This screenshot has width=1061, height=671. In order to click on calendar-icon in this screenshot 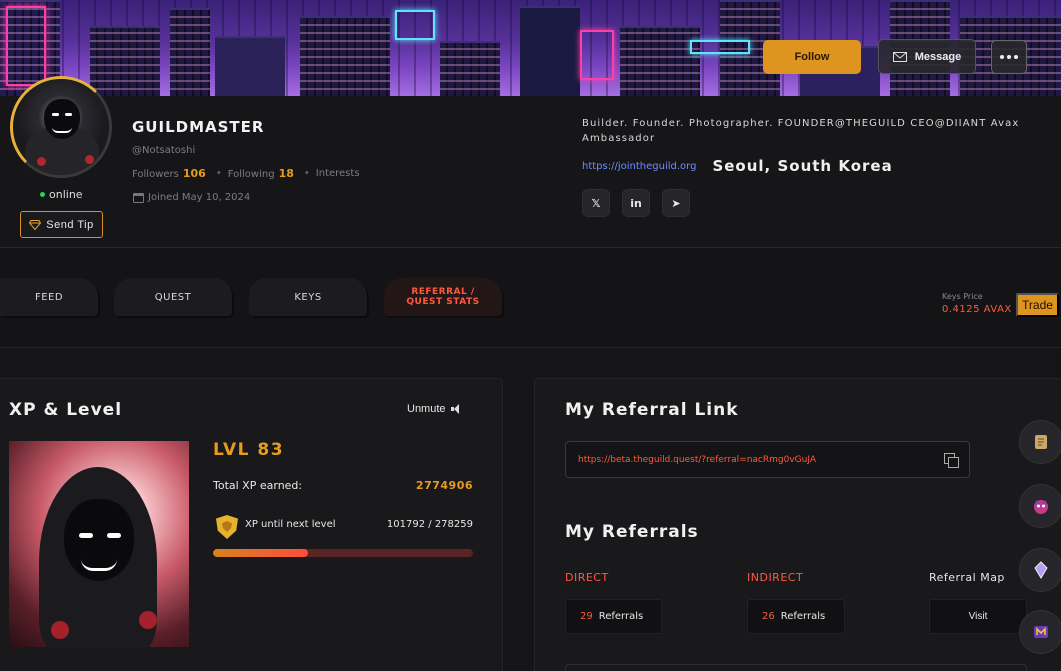, I will do `click(138, 197)`.